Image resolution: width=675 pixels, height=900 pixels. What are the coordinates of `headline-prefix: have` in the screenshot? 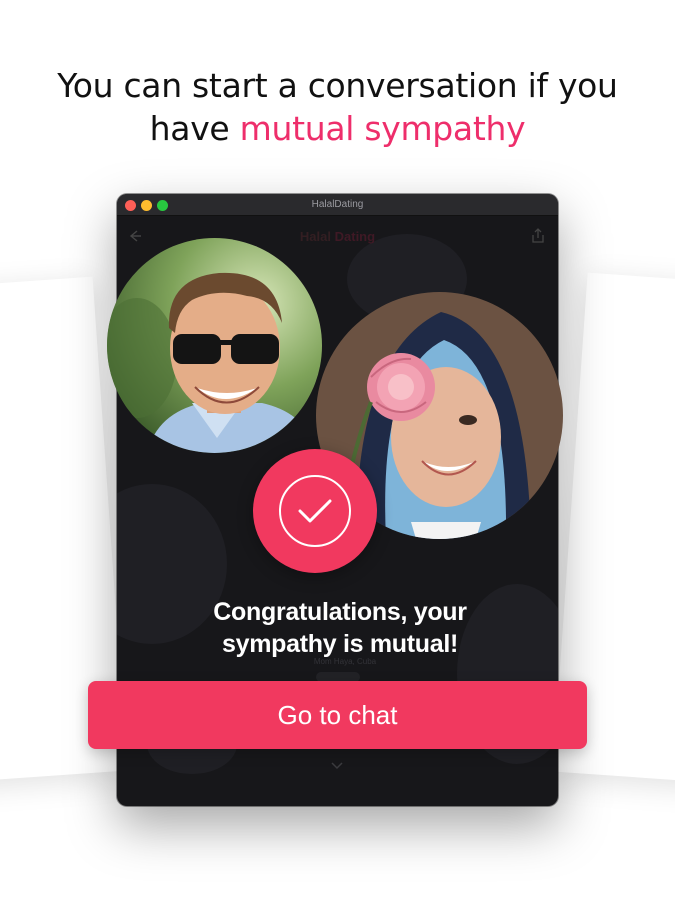 It's located at (194, 128).